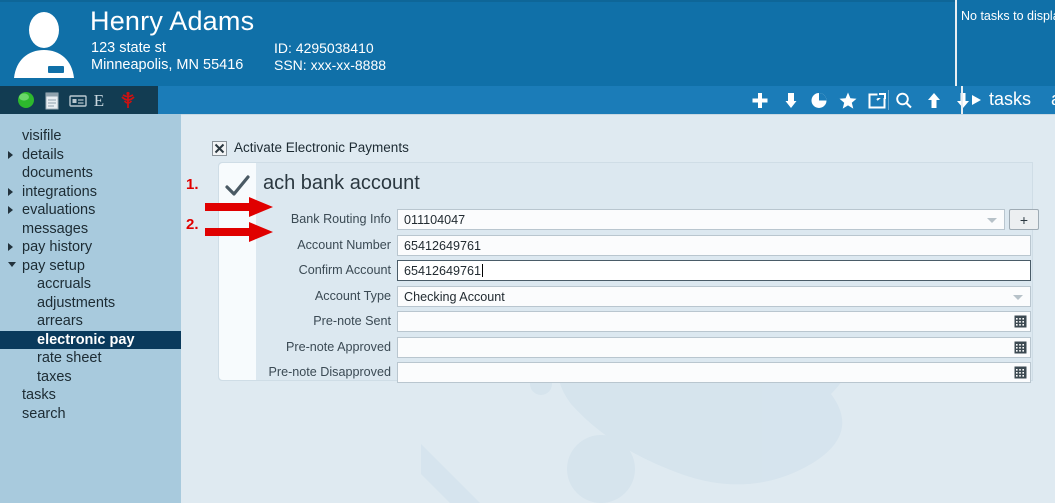  What do you see at coordinates (219, 148) in the screenshot?
I see `activate-checkbox` at bounding box center [219, 148].